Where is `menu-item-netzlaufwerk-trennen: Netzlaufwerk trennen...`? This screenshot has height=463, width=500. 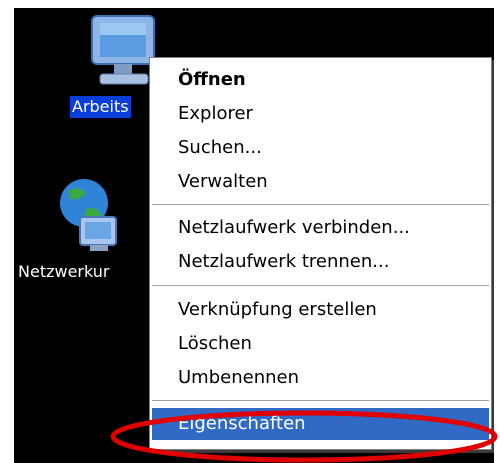
menu-item-netzlaufwerk-trennen: Netzlaufwerk trennen... is located at coordinates (320, 262).